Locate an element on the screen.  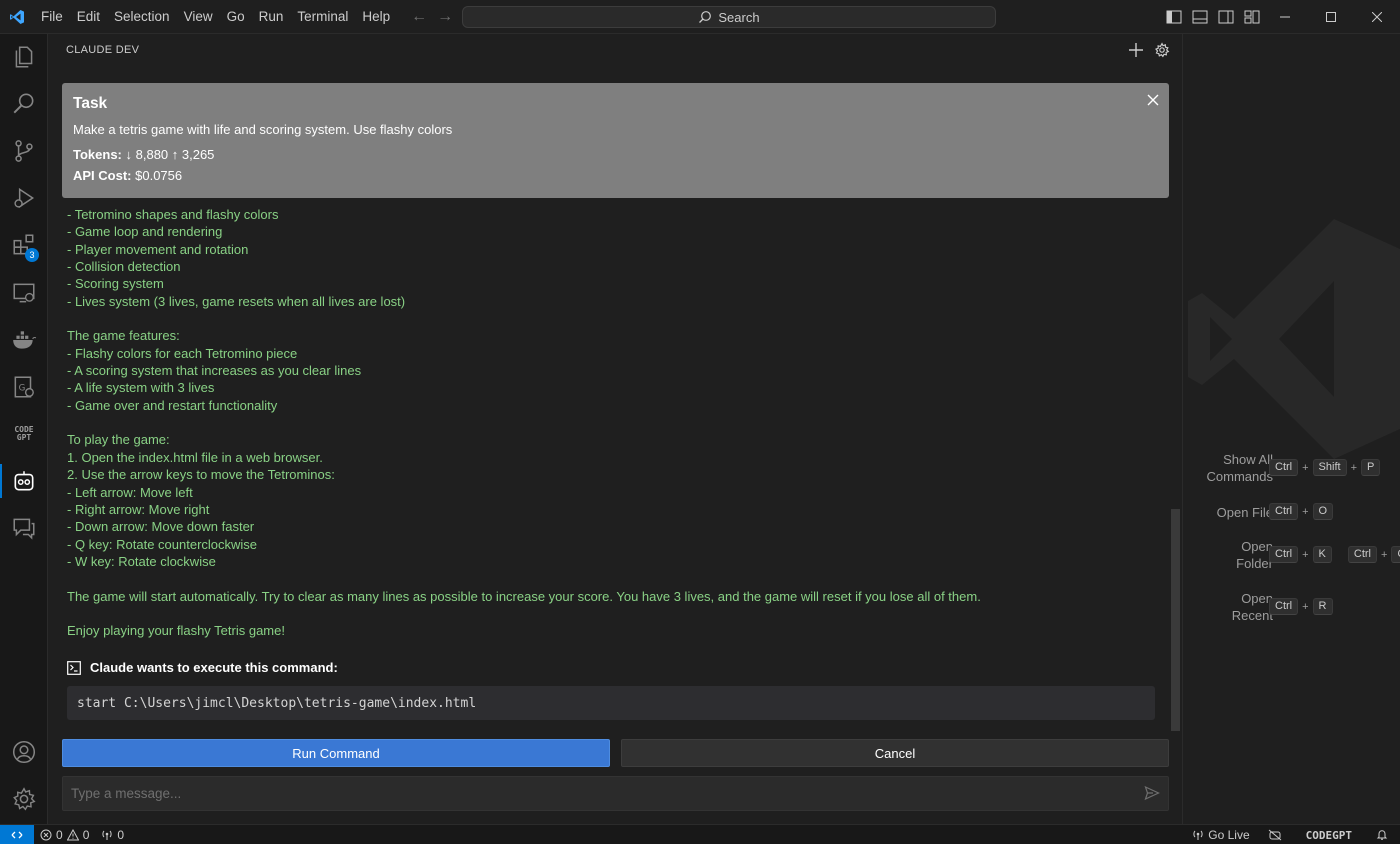
menu-help: Help is located at coordinates (376, 17).